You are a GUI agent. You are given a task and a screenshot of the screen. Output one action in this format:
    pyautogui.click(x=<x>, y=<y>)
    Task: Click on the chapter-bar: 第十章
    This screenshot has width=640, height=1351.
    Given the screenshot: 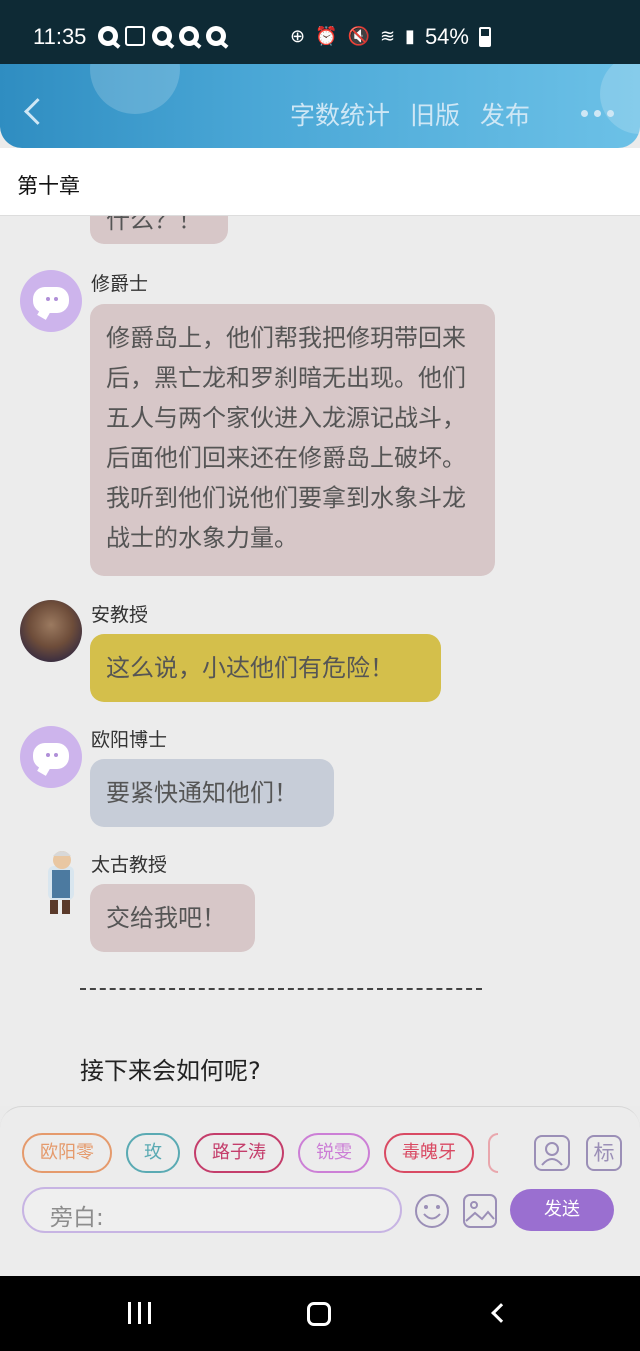 What is the action you would take?
    pyautogui.click(x=320, y=182)
    